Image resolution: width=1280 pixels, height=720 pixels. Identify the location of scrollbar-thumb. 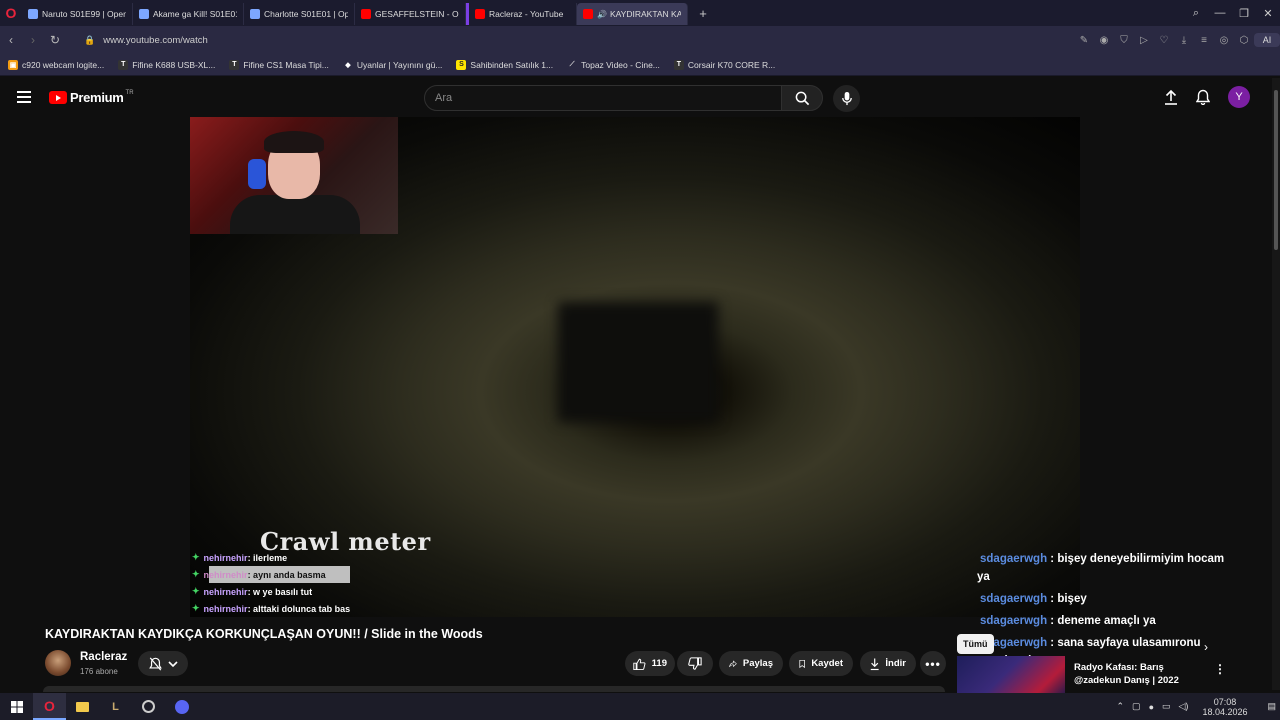
(1276, 170).